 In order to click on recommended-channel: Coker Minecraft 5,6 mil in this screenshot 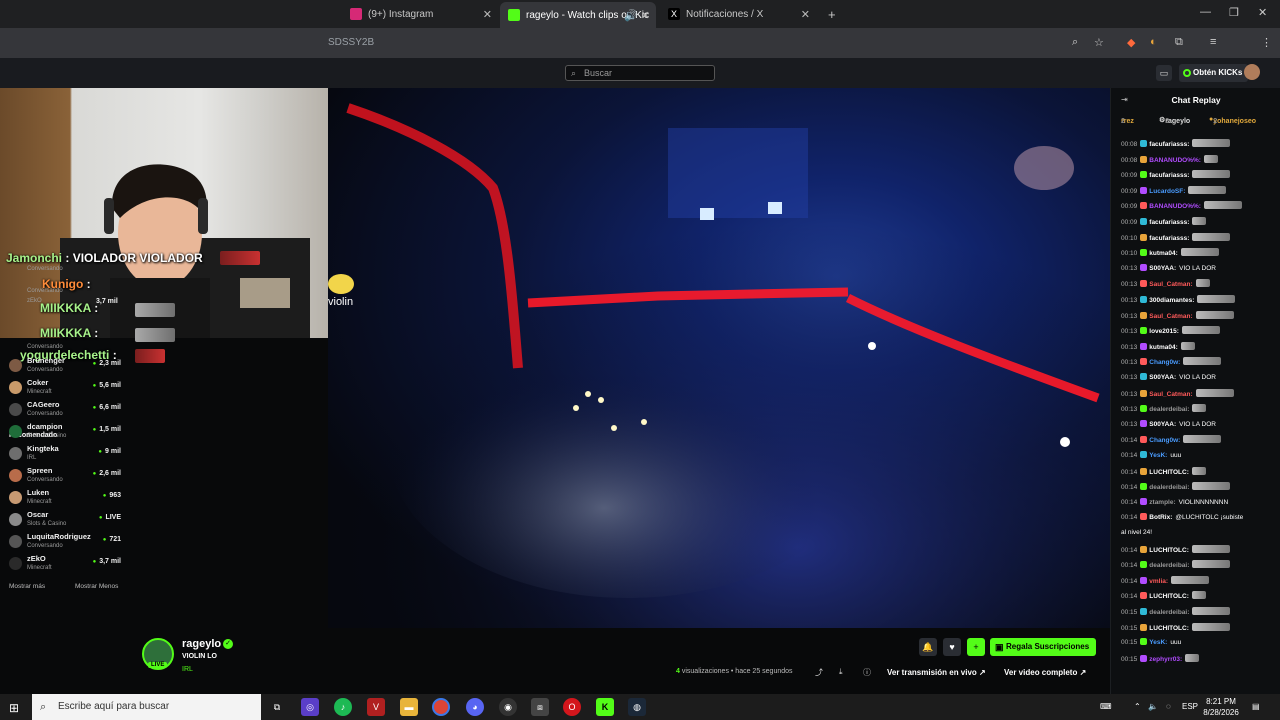, I will do `click(65, 389)`.